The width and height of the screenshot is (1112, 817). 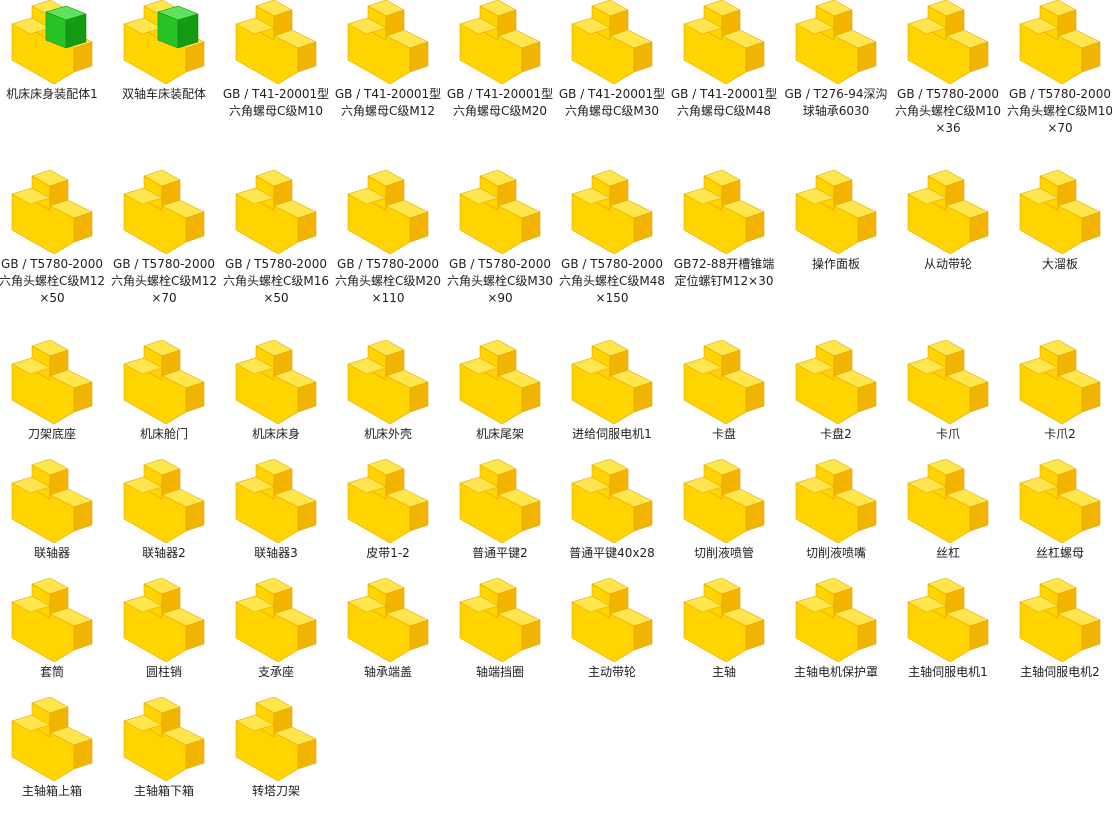 I want to click on file-label: 机床床身装配体1, so click(x=52, y=94).